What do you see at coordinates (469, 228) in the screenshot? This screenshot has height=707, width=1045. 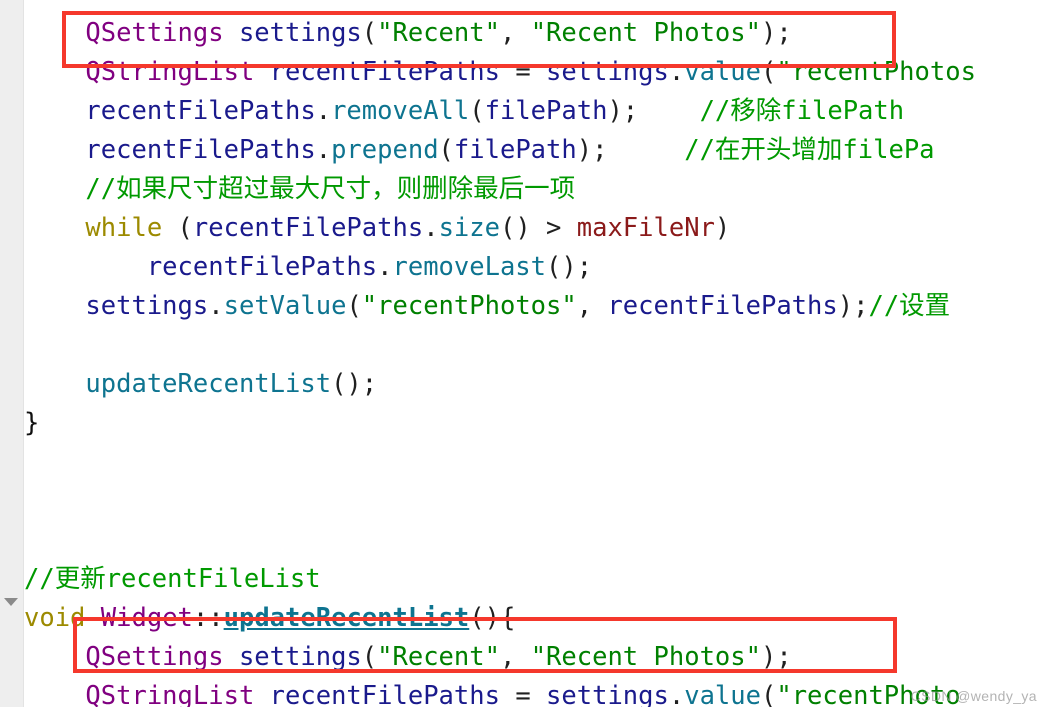 I see `code-token: size` at bounding box center [469, 228].